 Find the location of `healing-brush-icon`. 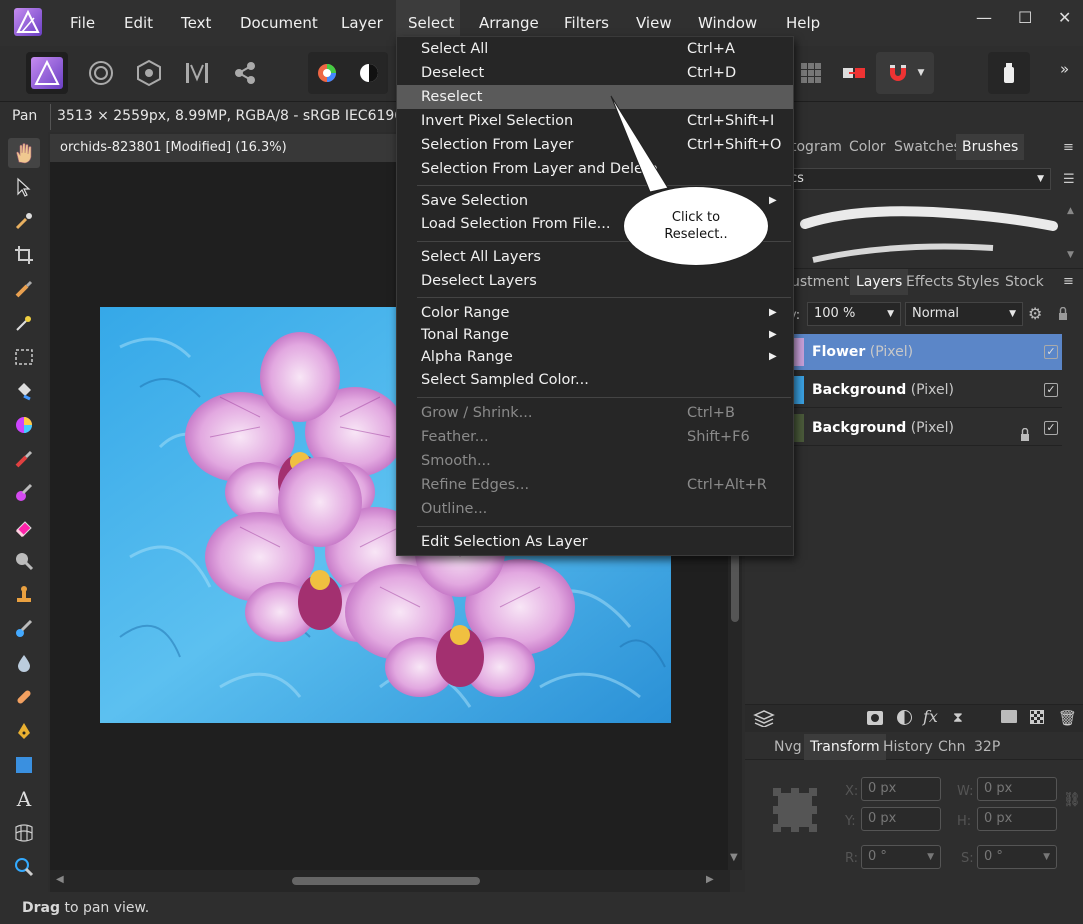

healing-brush-icon is located at coordinates (24, 697).